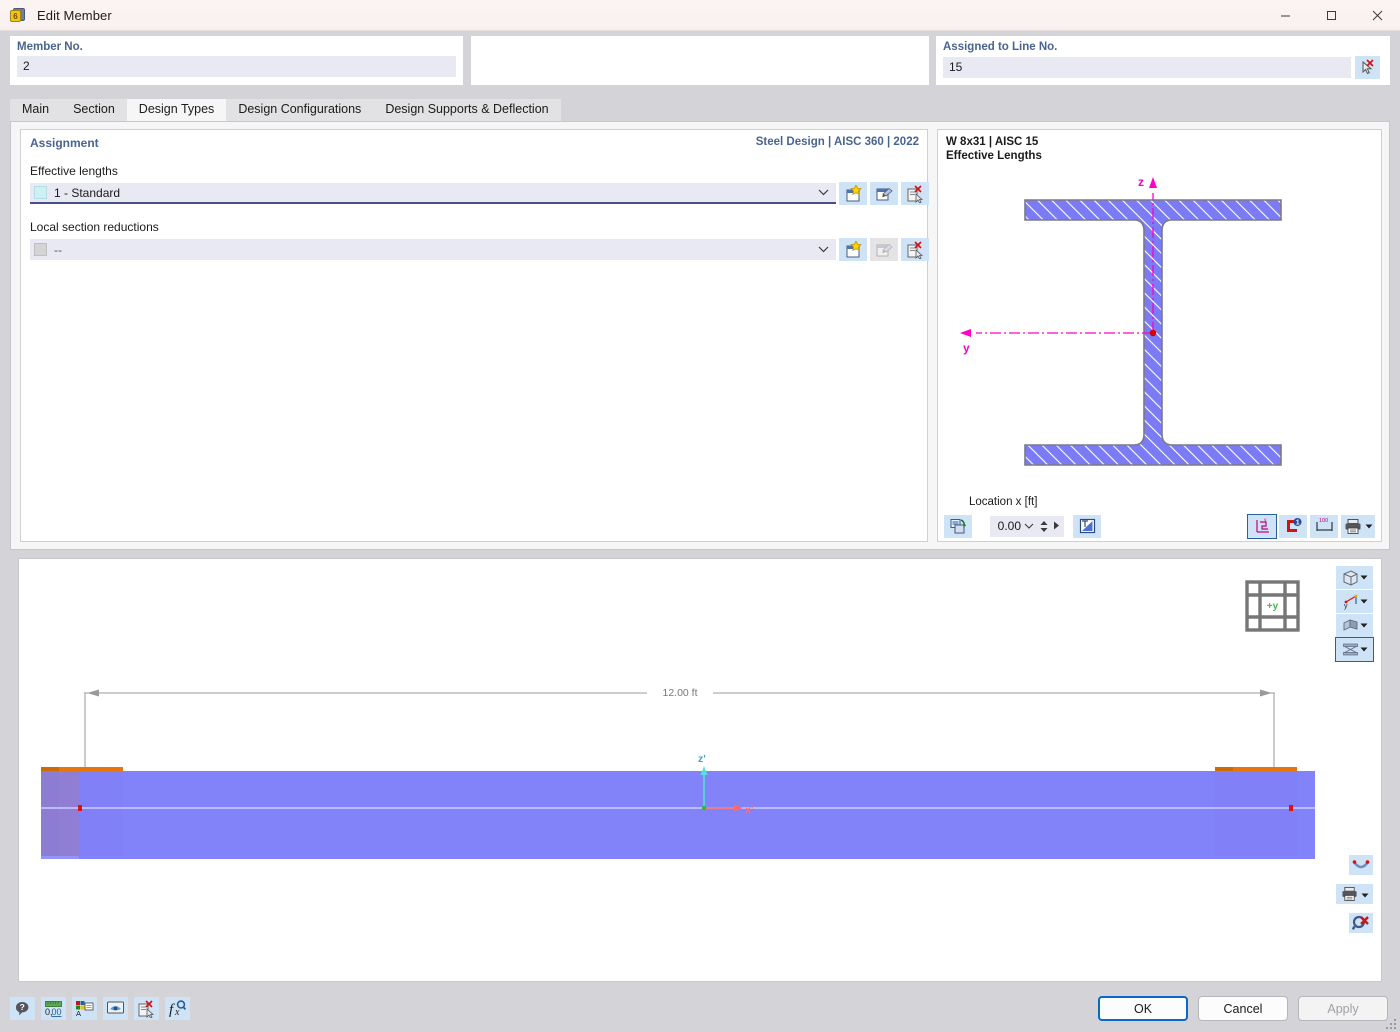 This screenshot has height=1032, width=1400. I want to click on new-section-reduction-button, so click(853, 249).